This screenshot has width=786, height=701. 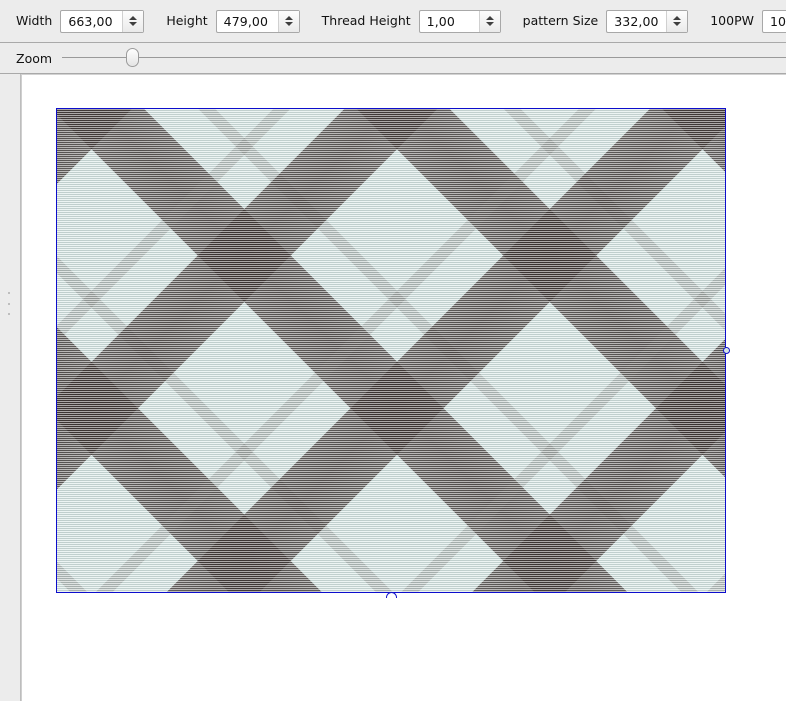 I want to click on thread-height-input: 1,00, so click(x=453, y=21).